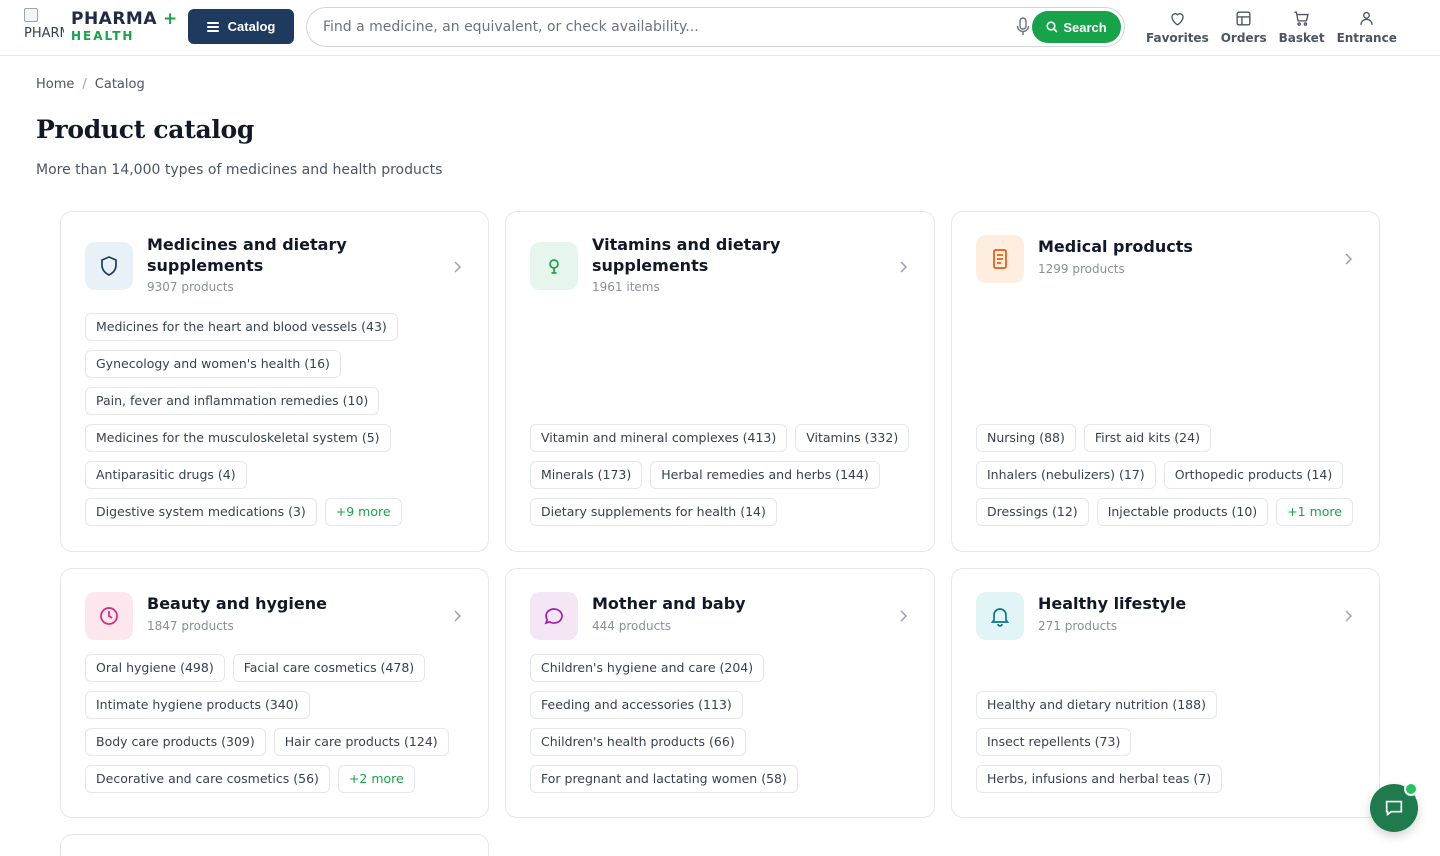 The height and width of the screenshot is (856, 1440). I want to click on chat-icon, so click(1394, 808).